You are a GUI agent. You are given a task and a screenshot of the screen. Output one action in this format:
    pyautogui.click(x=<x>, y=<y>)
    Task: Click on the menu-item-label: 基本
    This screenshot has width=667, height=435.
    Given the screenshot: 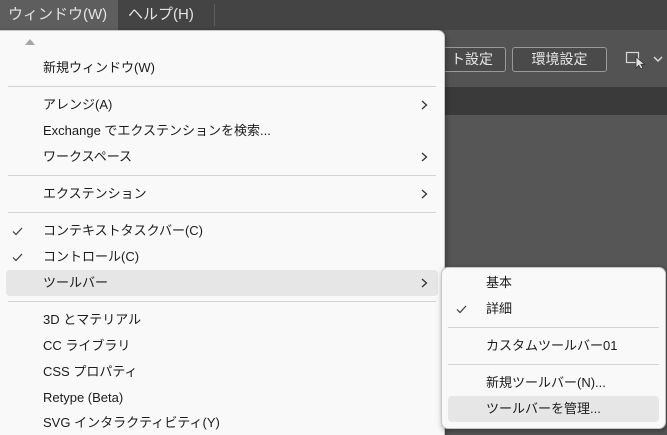 What is the action you would take?
    pyautogui.click(x=499, y=282)
    